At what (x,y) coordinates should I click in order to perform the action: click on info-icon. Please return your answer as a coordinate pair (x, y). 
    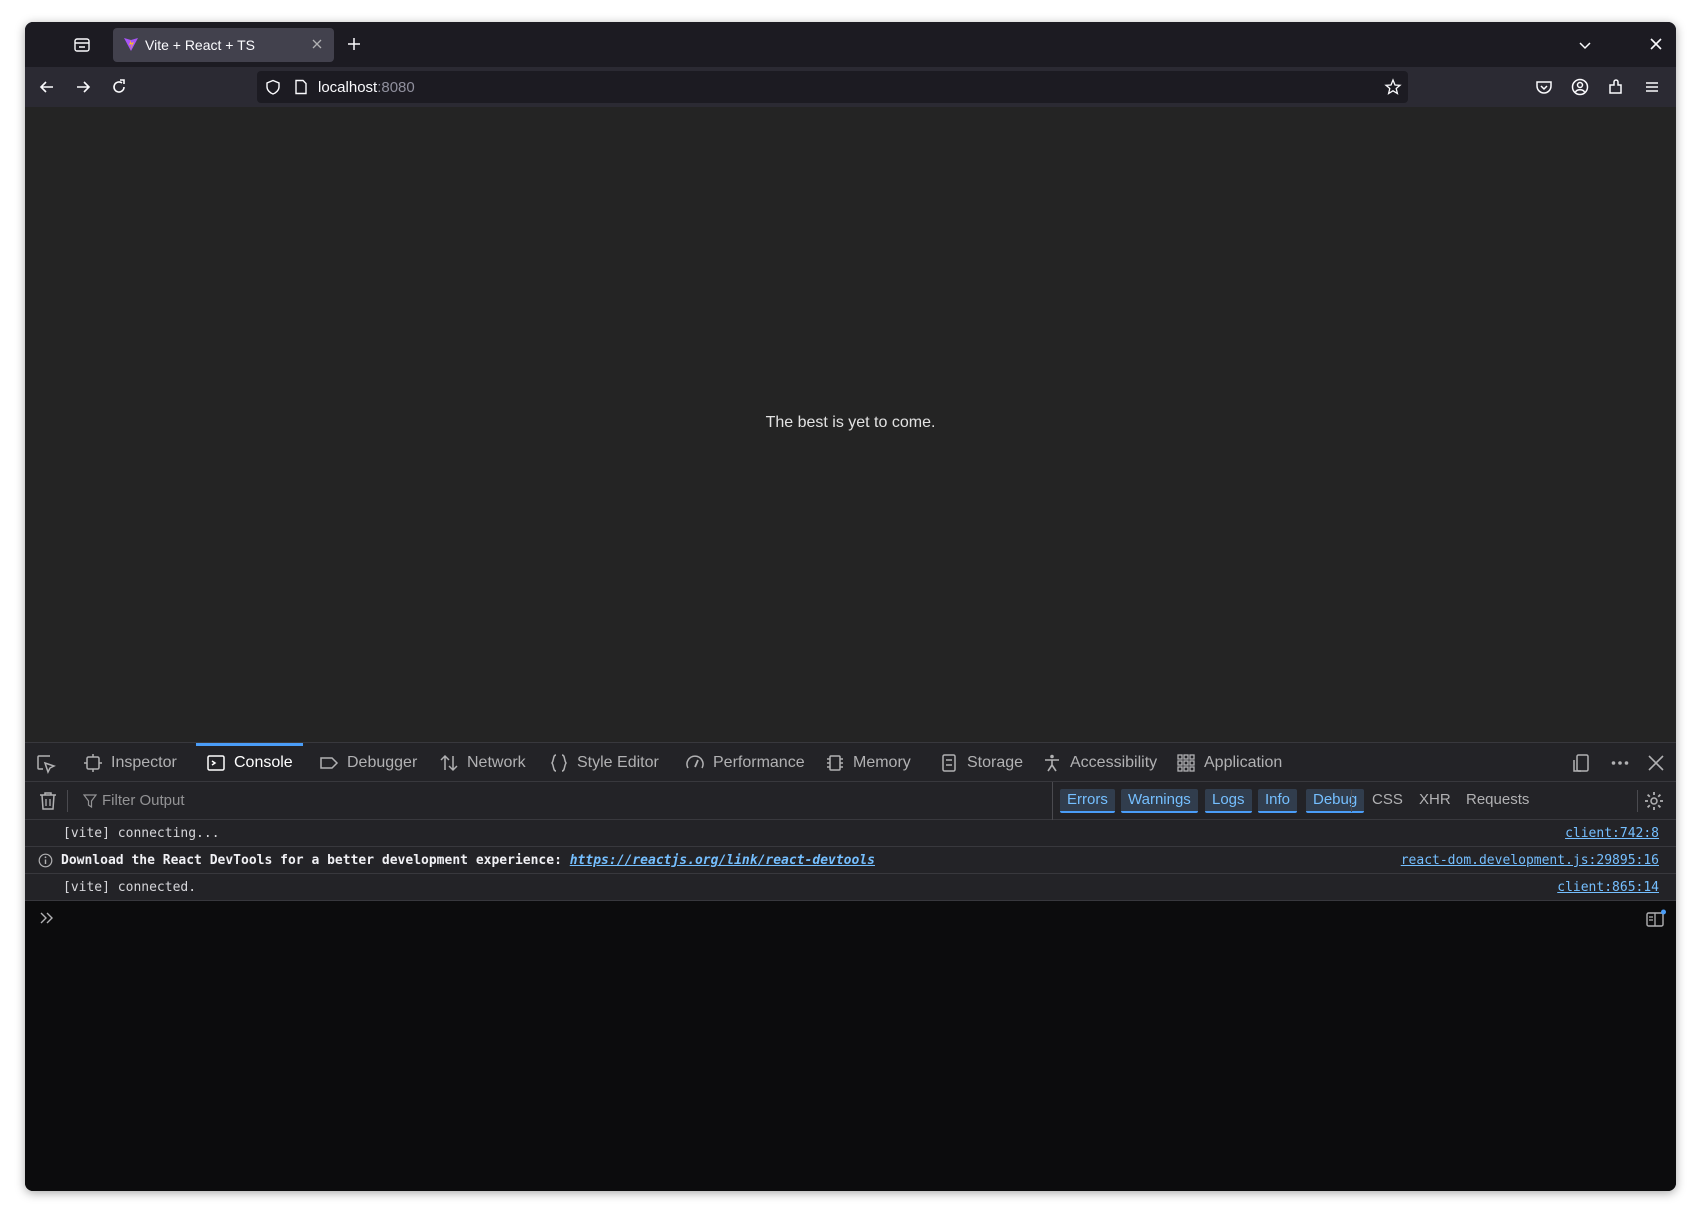
    Looking at the image, I should click on (45, 860).